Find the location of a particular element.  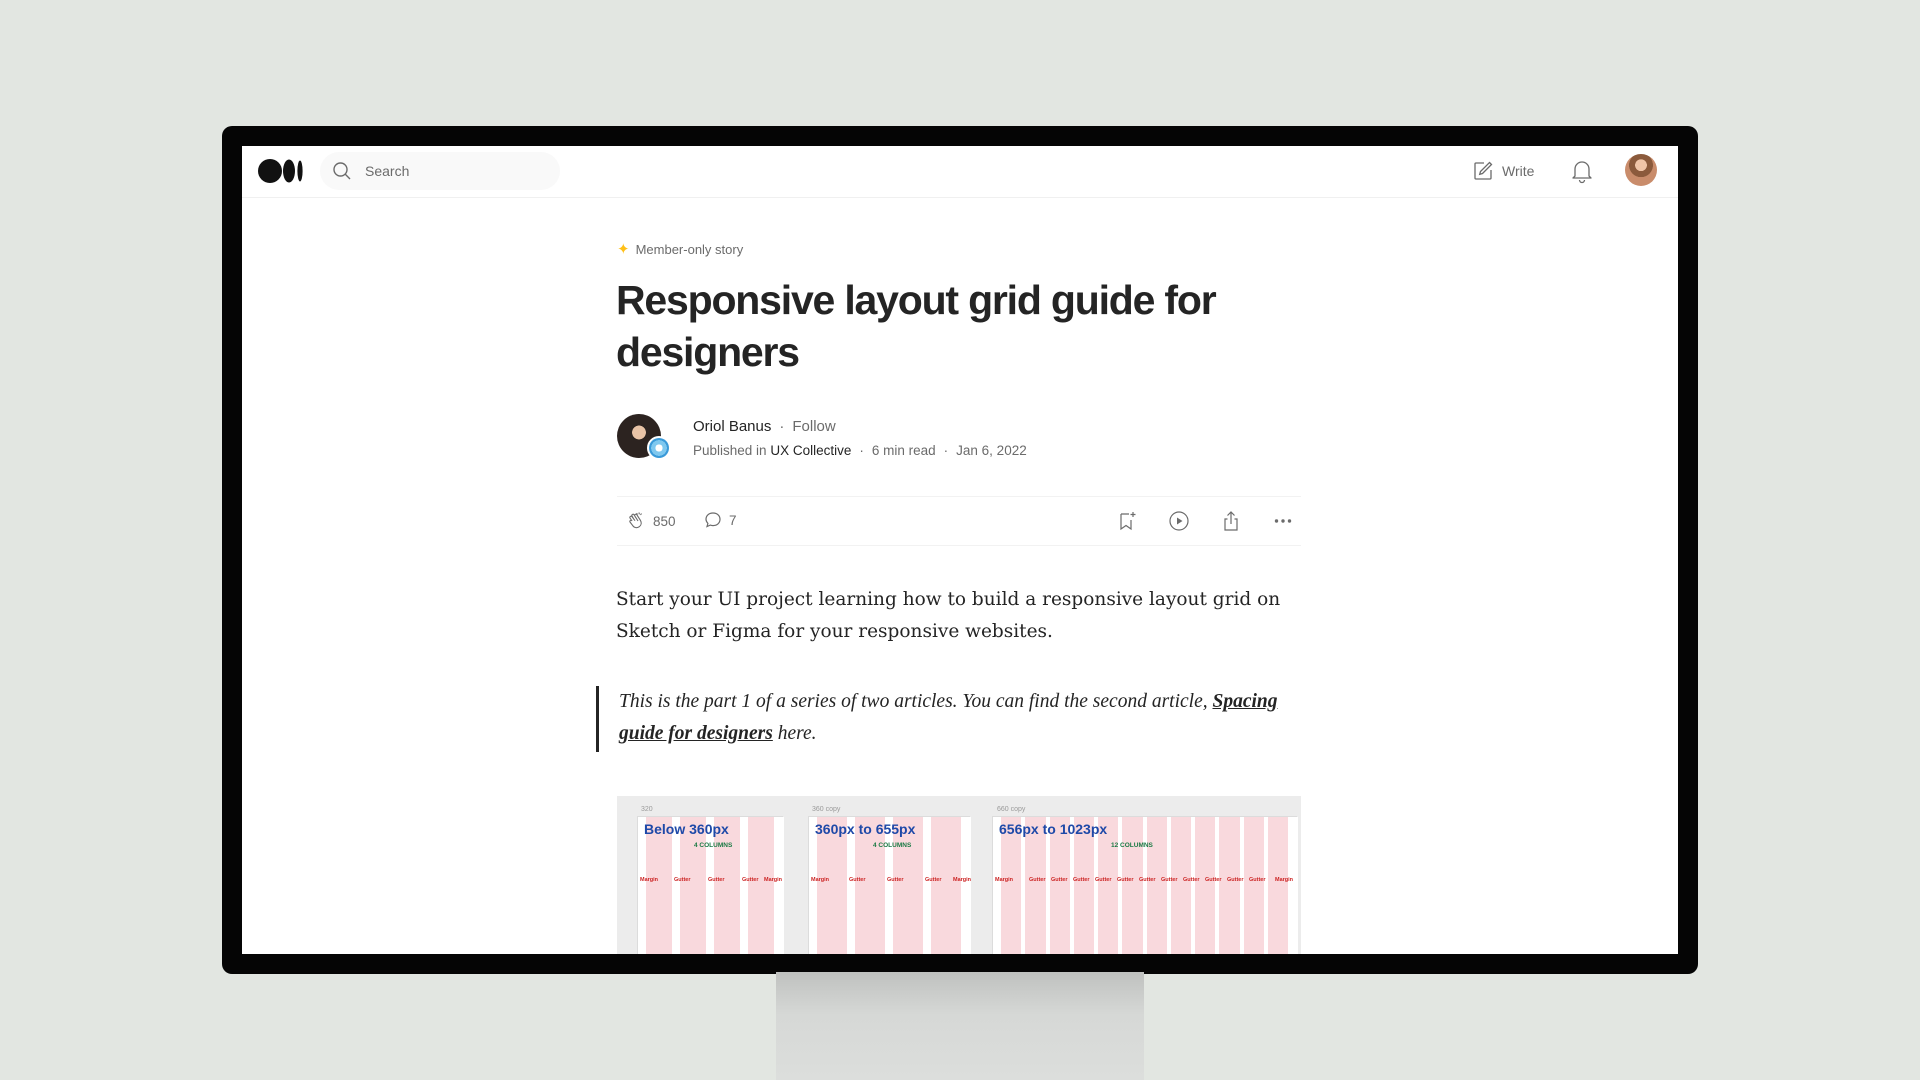

publication-badge-icon is located at coordinates (659, 448).